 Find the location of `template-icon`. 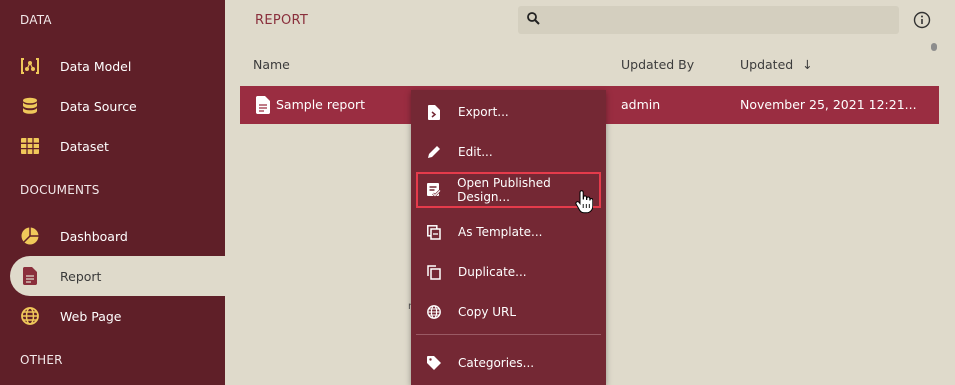

template-icon is located at coordinates (434, 232).